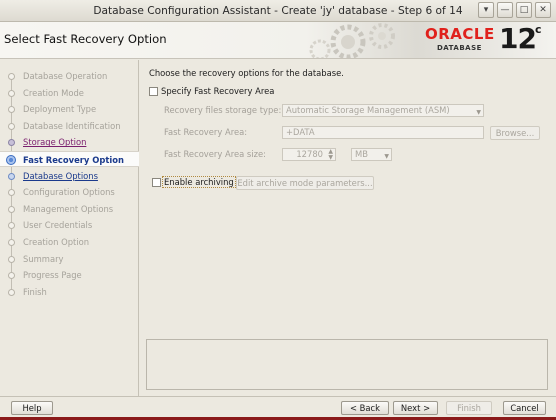 This screenshot has width=556, height=420. I want to click on step-creation-mode: Creation Mode, so click(69, 93).